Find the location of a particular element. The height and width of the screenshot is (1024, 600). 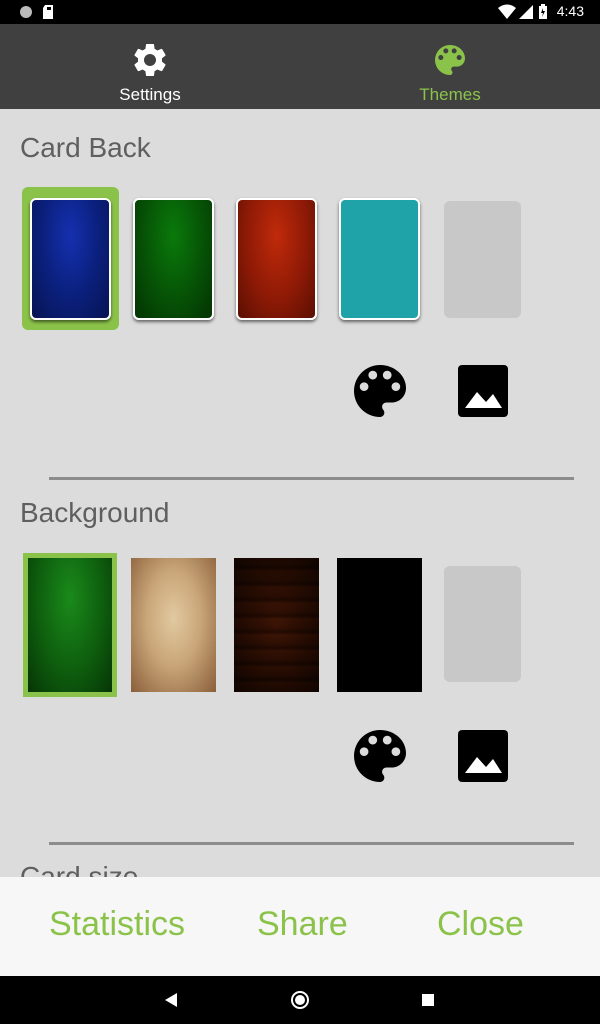

bottom-action-bar: Statistics Share Close is located at coordinates (300, 926).